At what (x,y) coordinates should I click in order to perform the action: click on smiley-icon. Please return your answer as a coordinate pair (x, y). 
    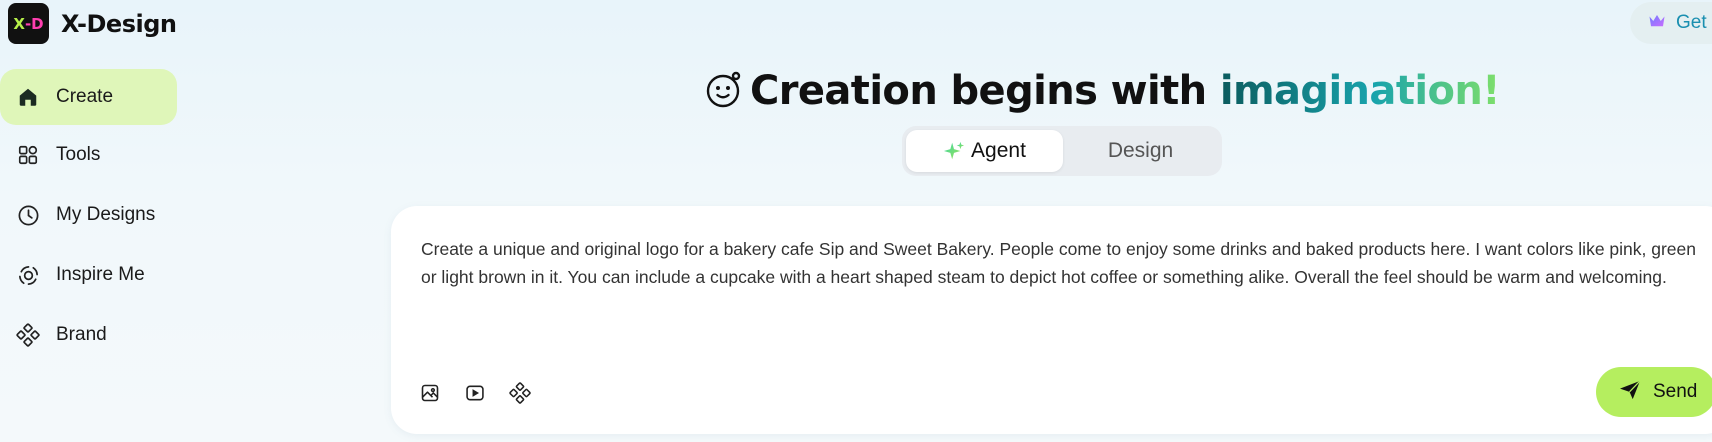
    Looking at the image, I should click on (724, 91).